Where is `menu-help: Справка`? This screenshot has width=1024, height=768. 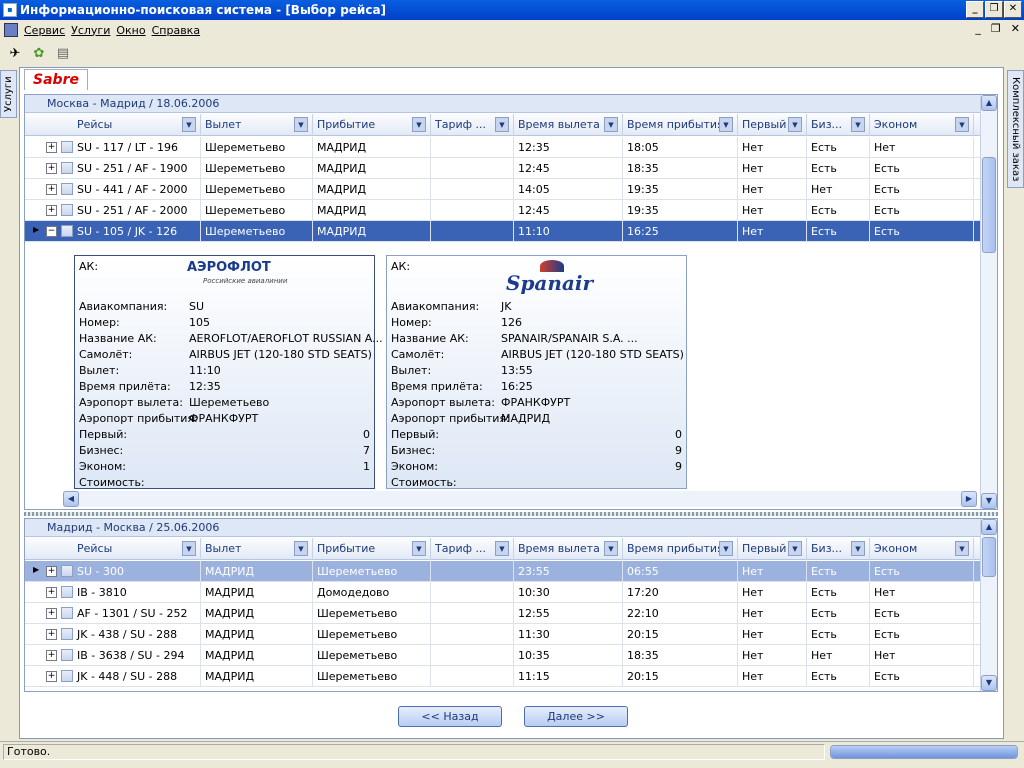
menu-help: Справка is located at coordinates (176, 30).